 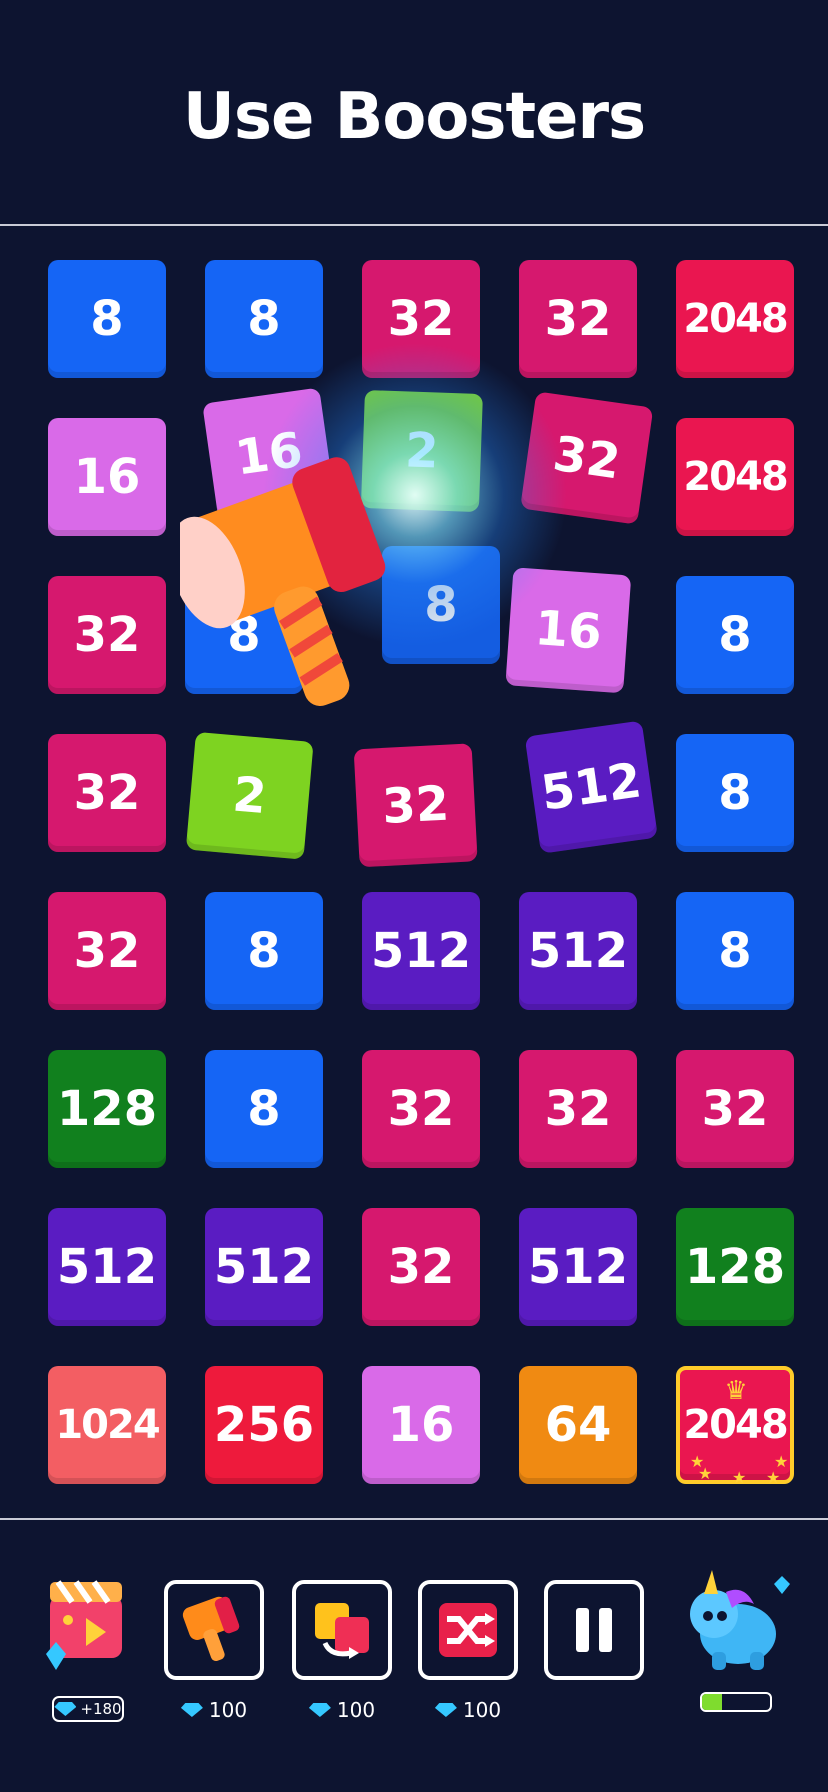 I want to click on swap-booster-button, so click(x=342, y=1630).